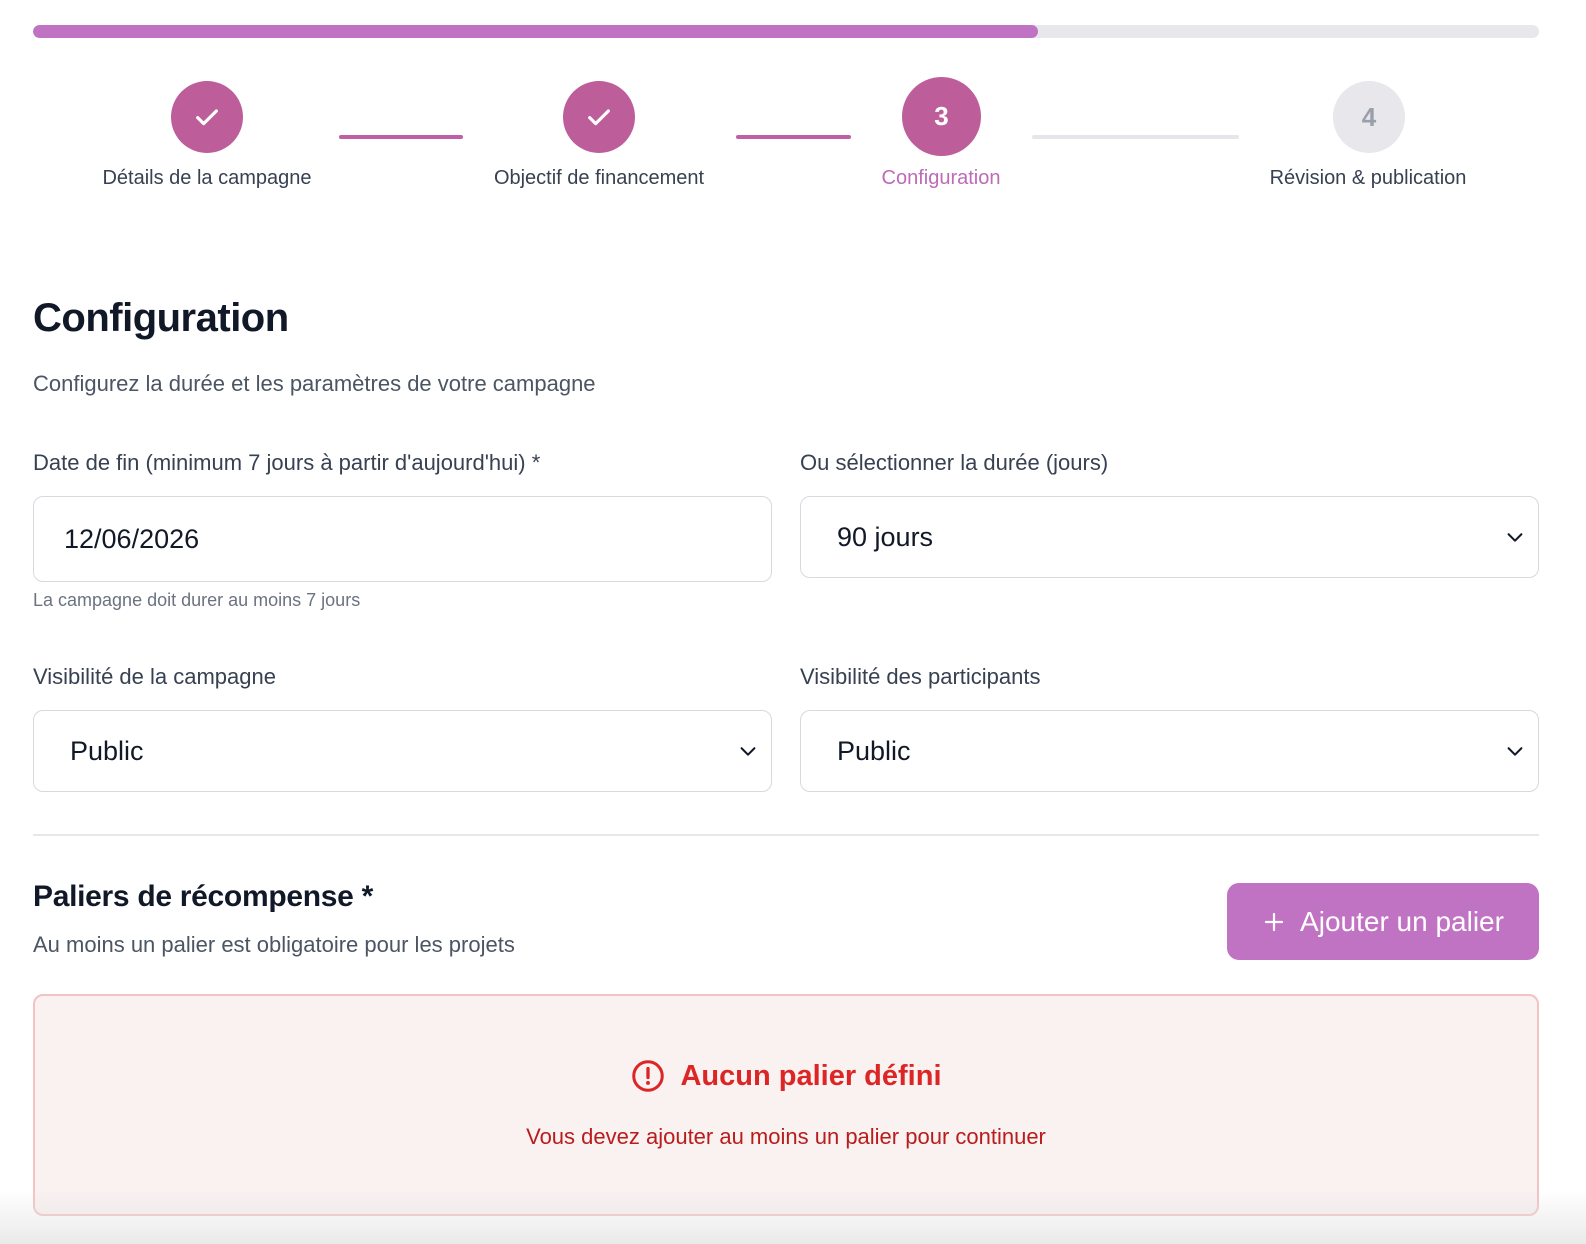  I want to click on end-date-value: 12/06/2026, so click(132, 538).